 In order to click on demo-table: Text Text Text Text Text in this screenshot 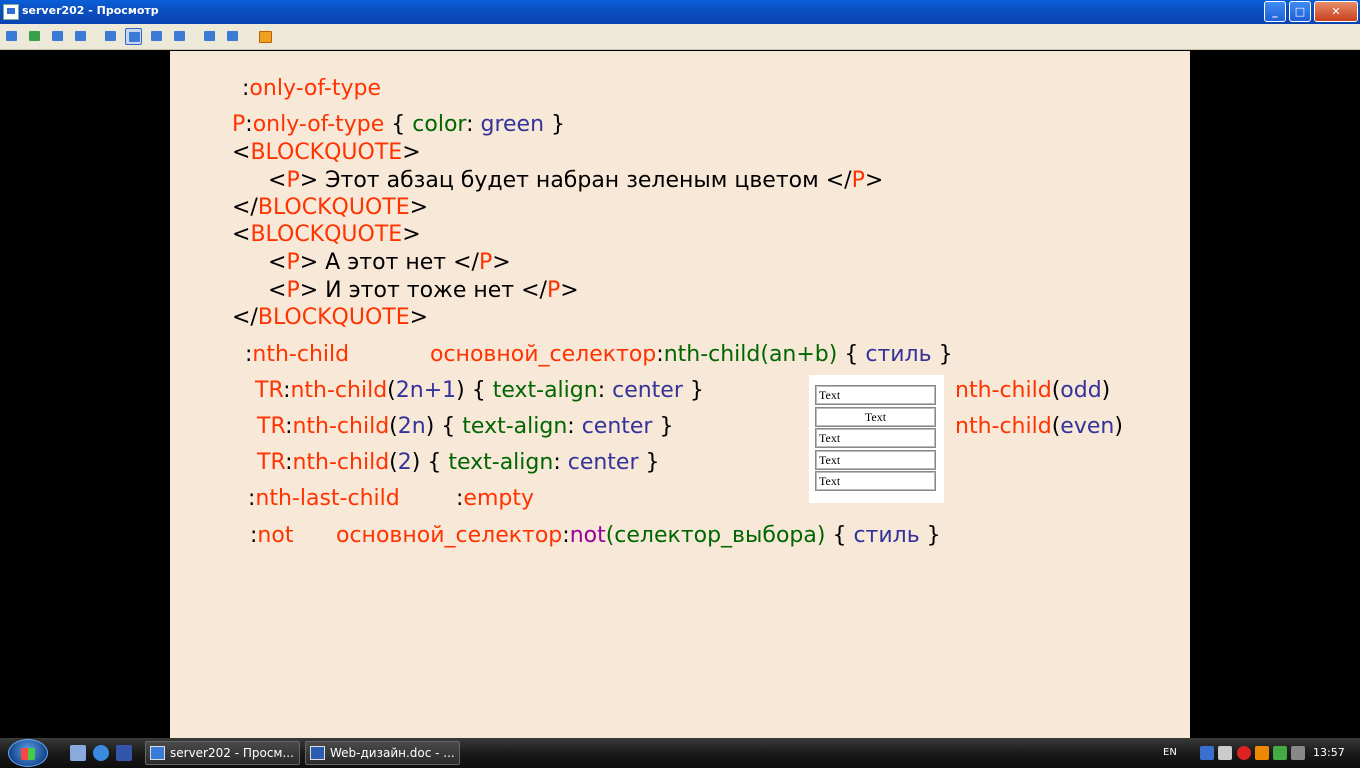, I will do `click(876, 439)`.